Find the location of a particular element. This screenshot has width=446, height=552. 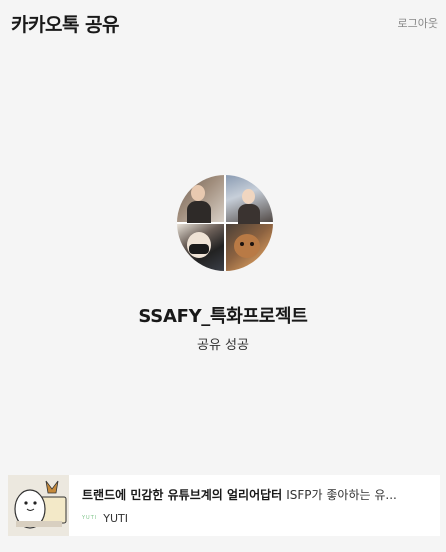

thumbnail-illustration is located at coordinates (38, 505).